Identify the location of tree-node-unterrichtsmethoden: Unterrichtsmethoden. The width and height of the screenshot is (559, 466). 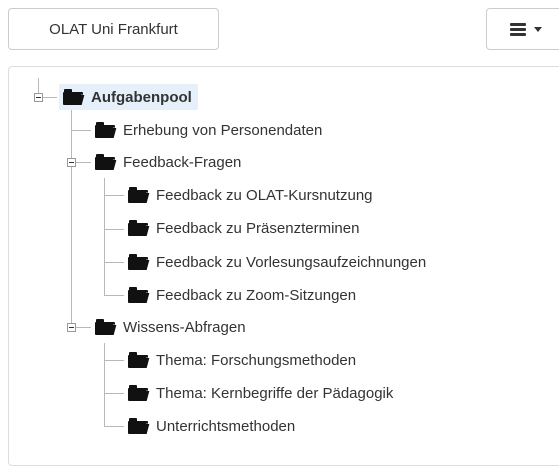
(211, 426).